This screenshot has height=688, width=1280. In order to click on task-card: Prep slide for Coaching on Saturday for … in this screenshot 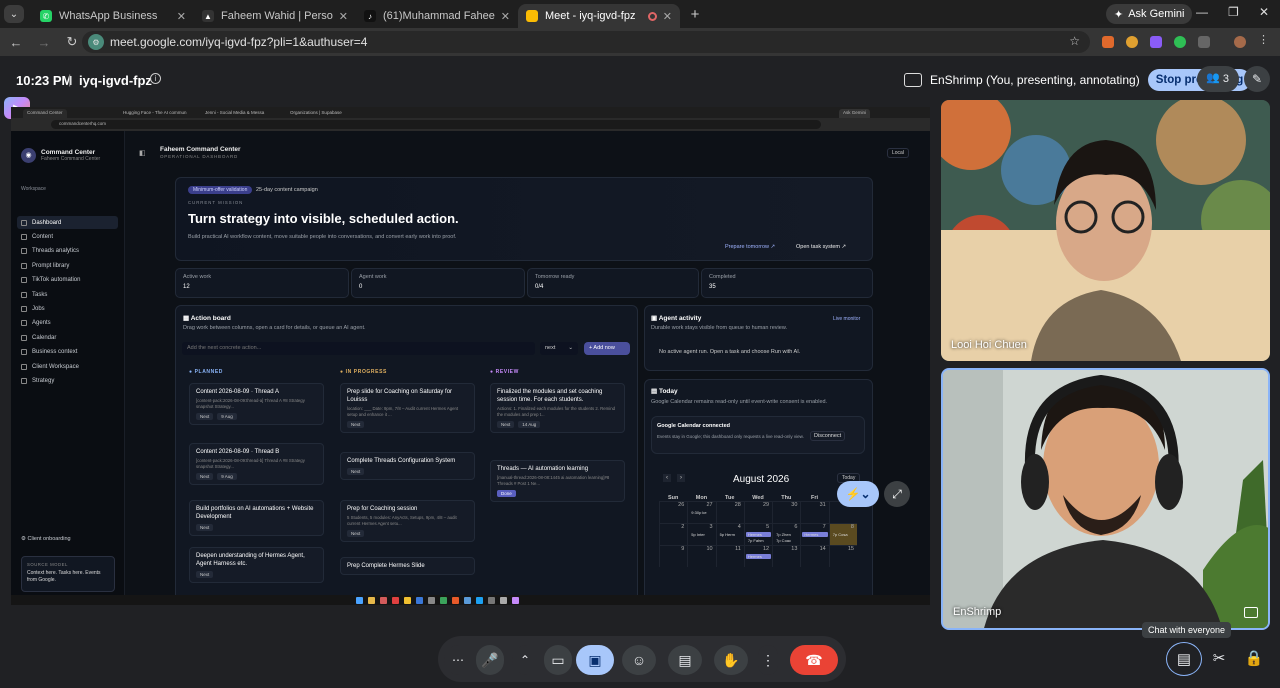, I will do `click(407, 408)`.